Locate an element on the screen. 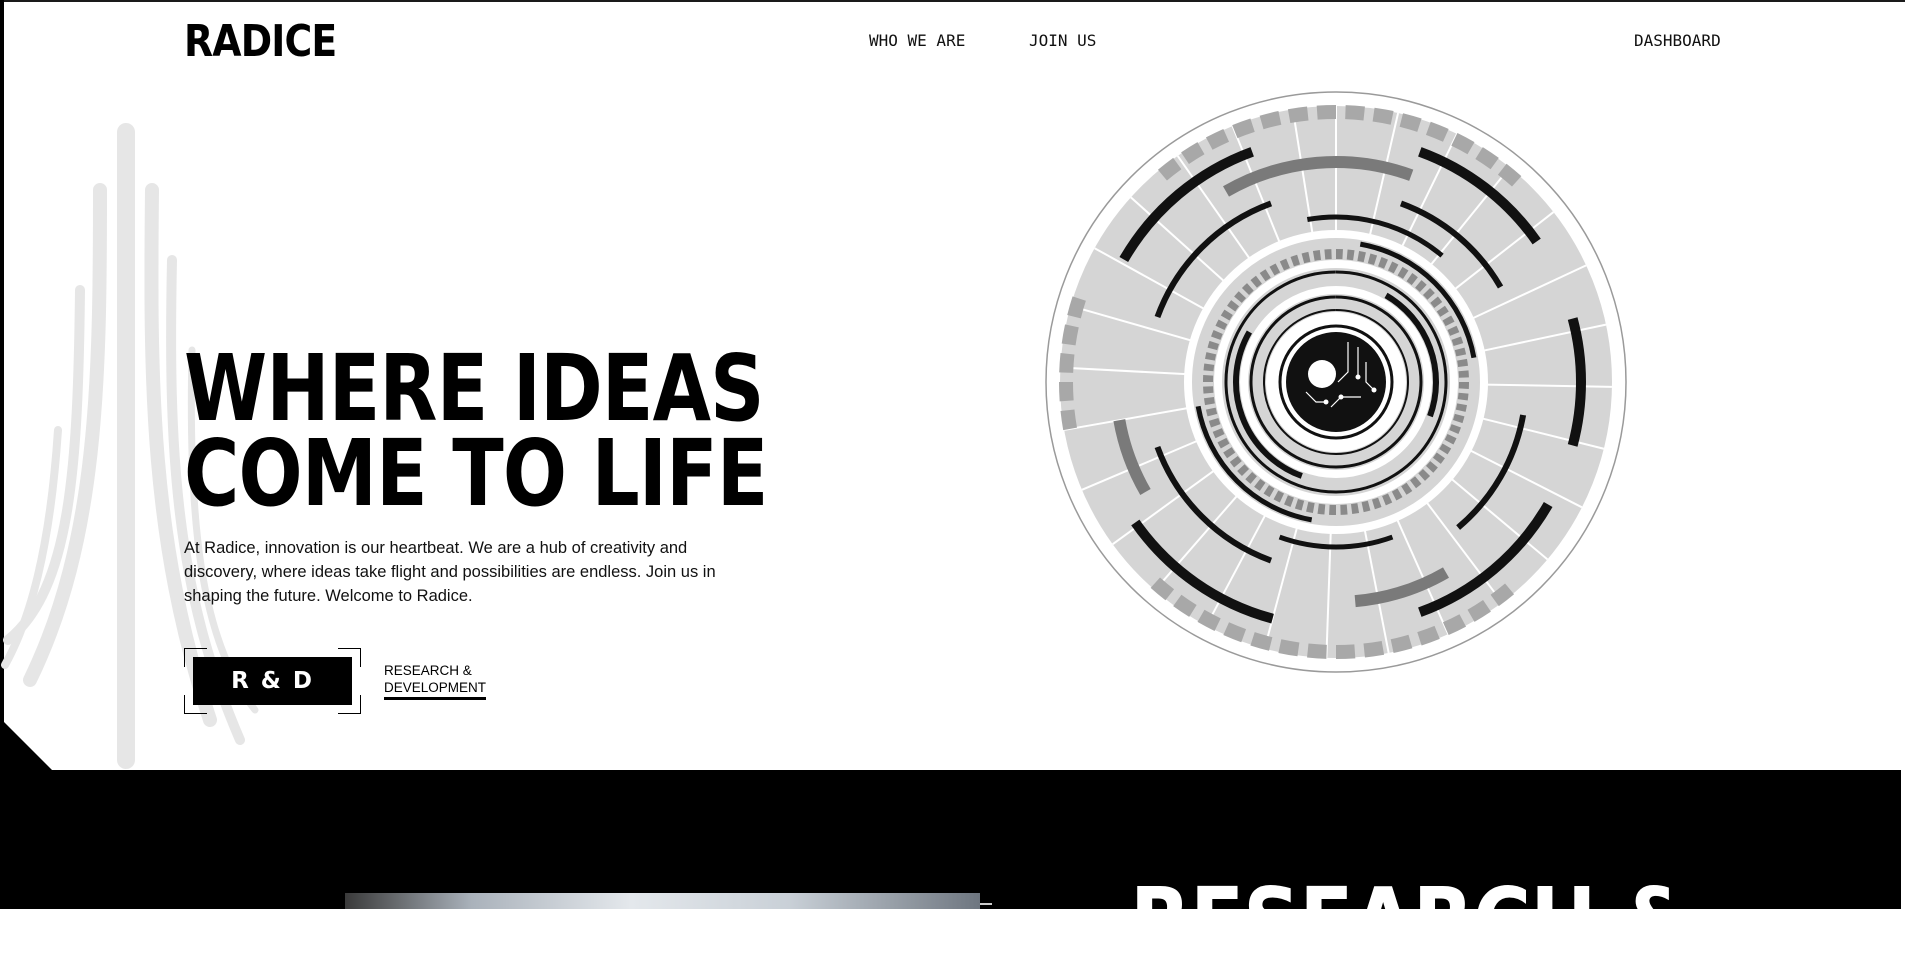 The width and height of the screenshot is (1905, 975). research-development-link: RESEARCH & DEVELOPMENT is located at coordinates (439, 681).